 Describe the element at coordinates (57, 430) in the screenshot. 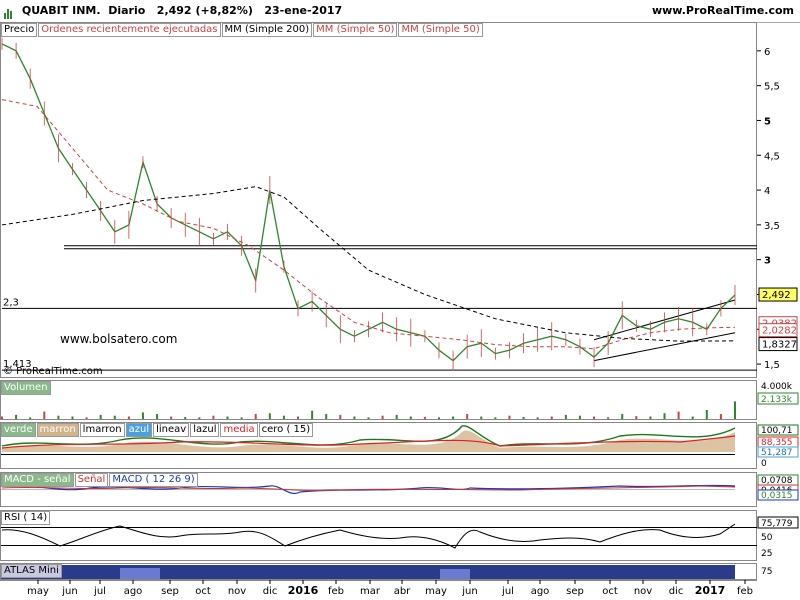

I see `legend-marron: marron` at that location.